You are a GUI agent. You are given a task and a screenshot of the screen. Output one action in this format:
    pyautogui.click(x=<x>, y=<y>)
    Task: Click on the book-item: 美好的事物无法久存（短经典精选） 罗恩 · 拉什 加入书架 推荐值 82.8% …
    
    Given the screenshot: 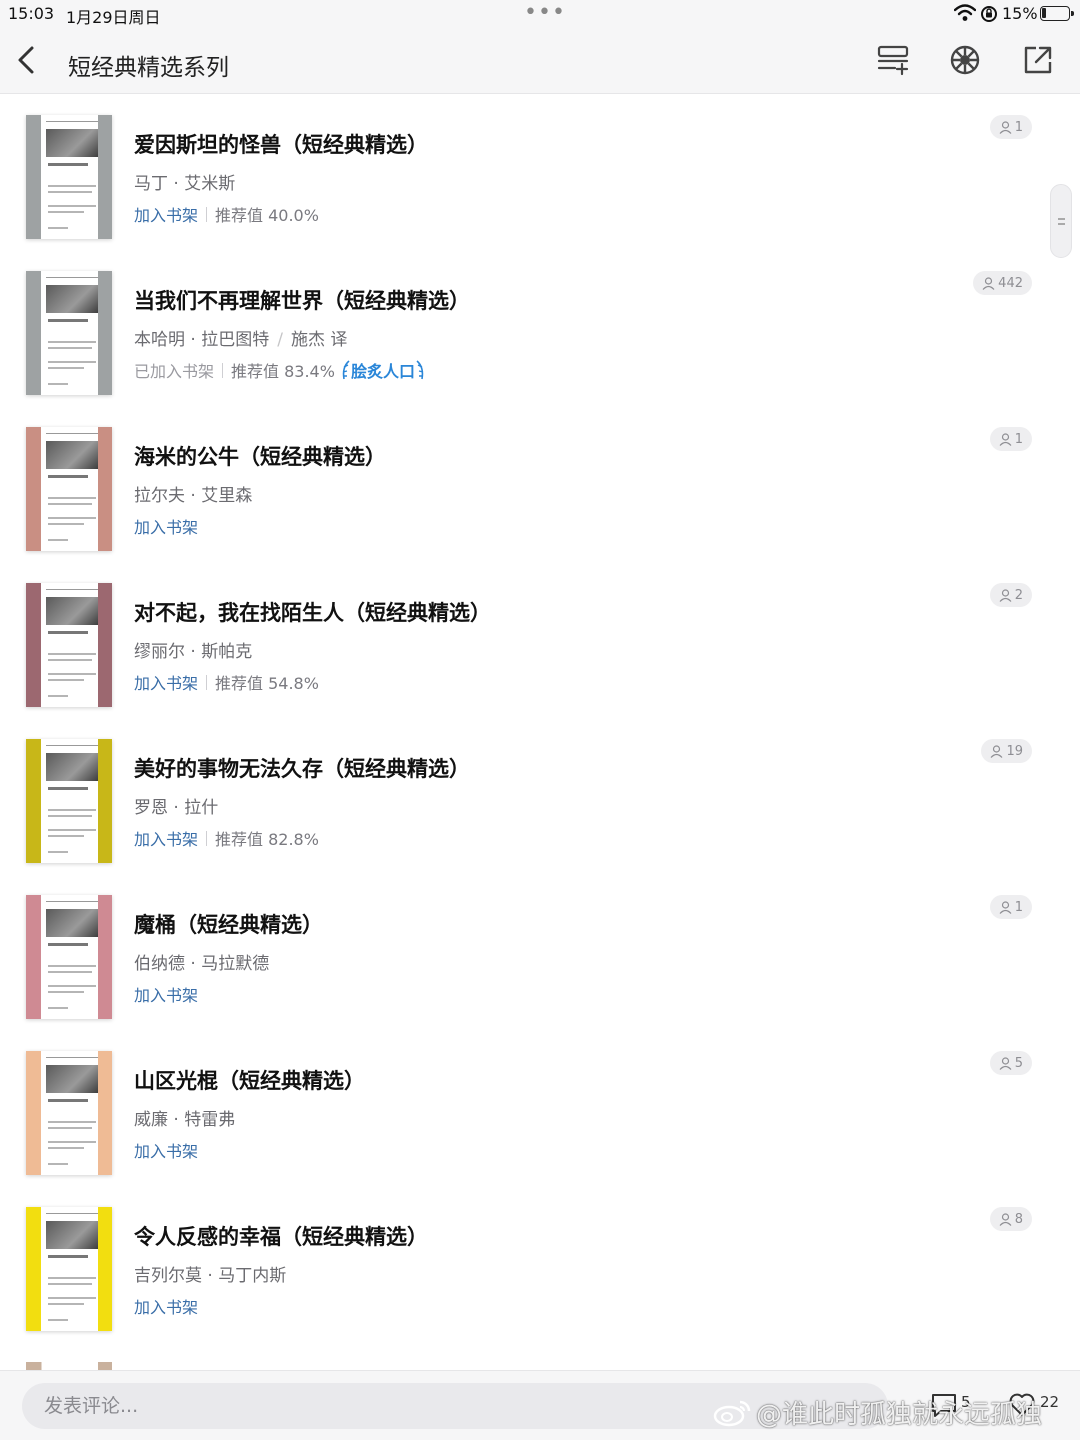 What is the action you would take?
    pyautogui.click(x=540, y=797)
    